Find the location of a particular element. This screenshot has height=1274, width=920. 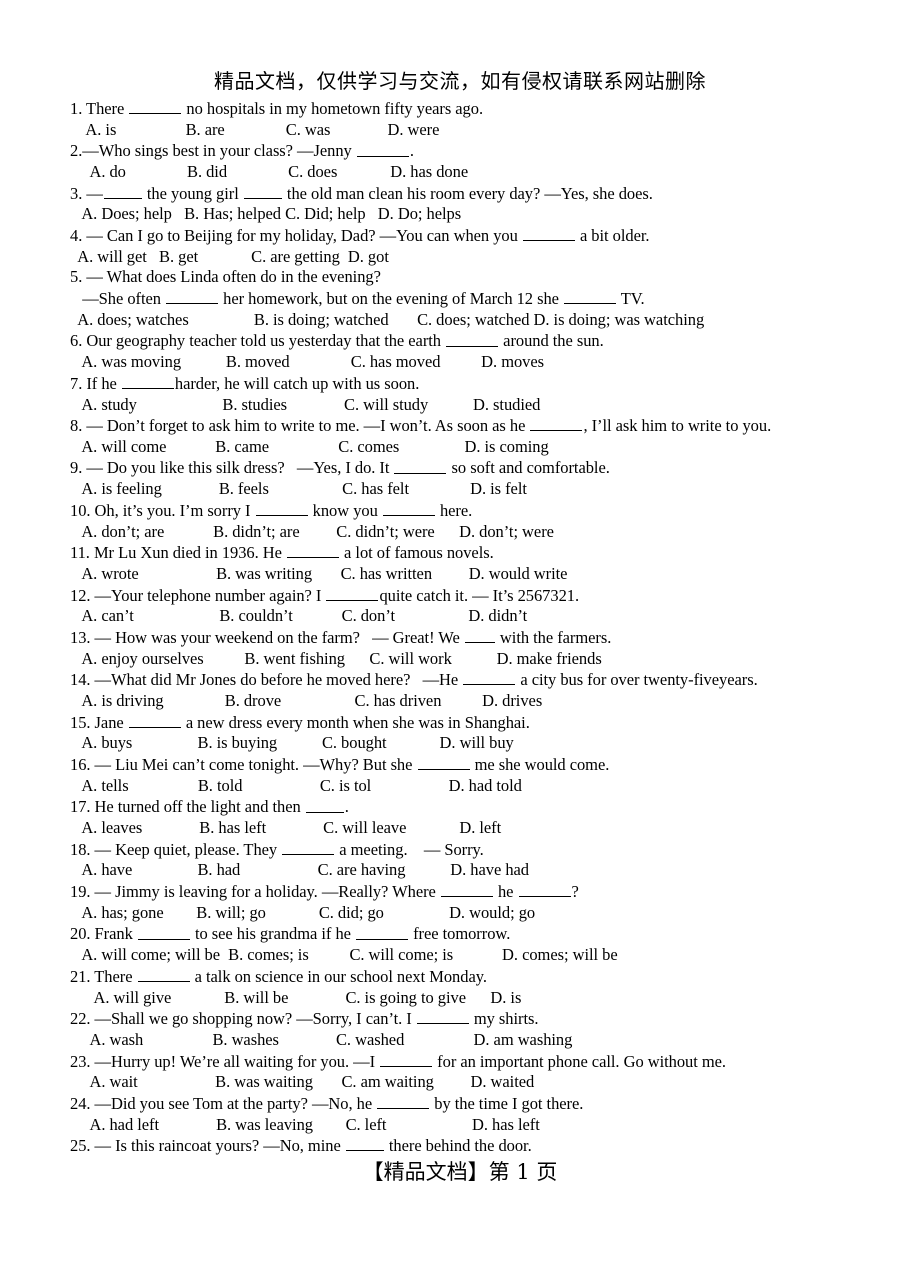

question-text: 11. Mr Lu Xun died in 1936. He is located at coordinates (178, 553).